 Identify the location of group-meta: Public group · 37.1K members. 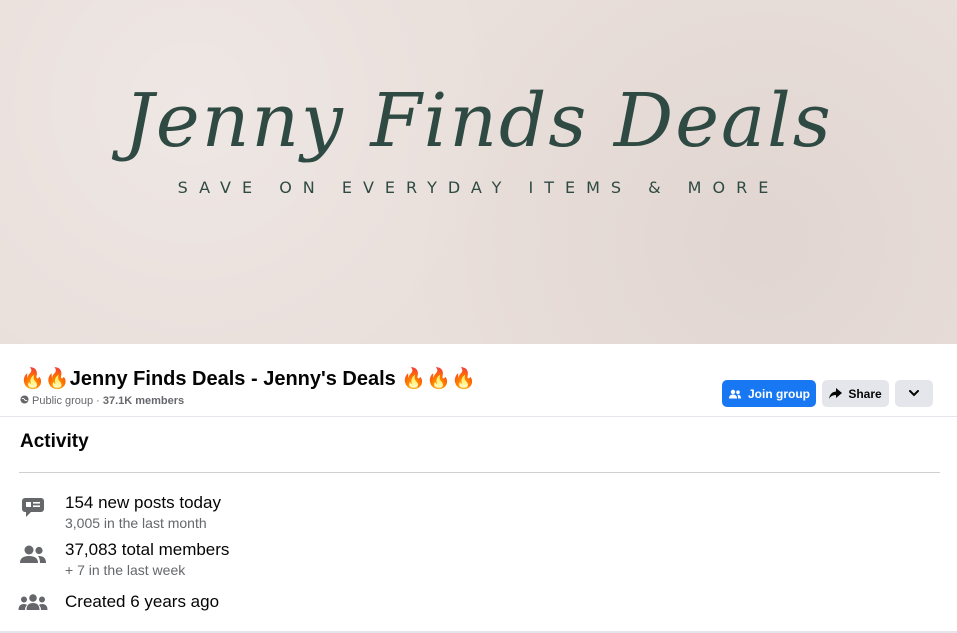
(102, 401).